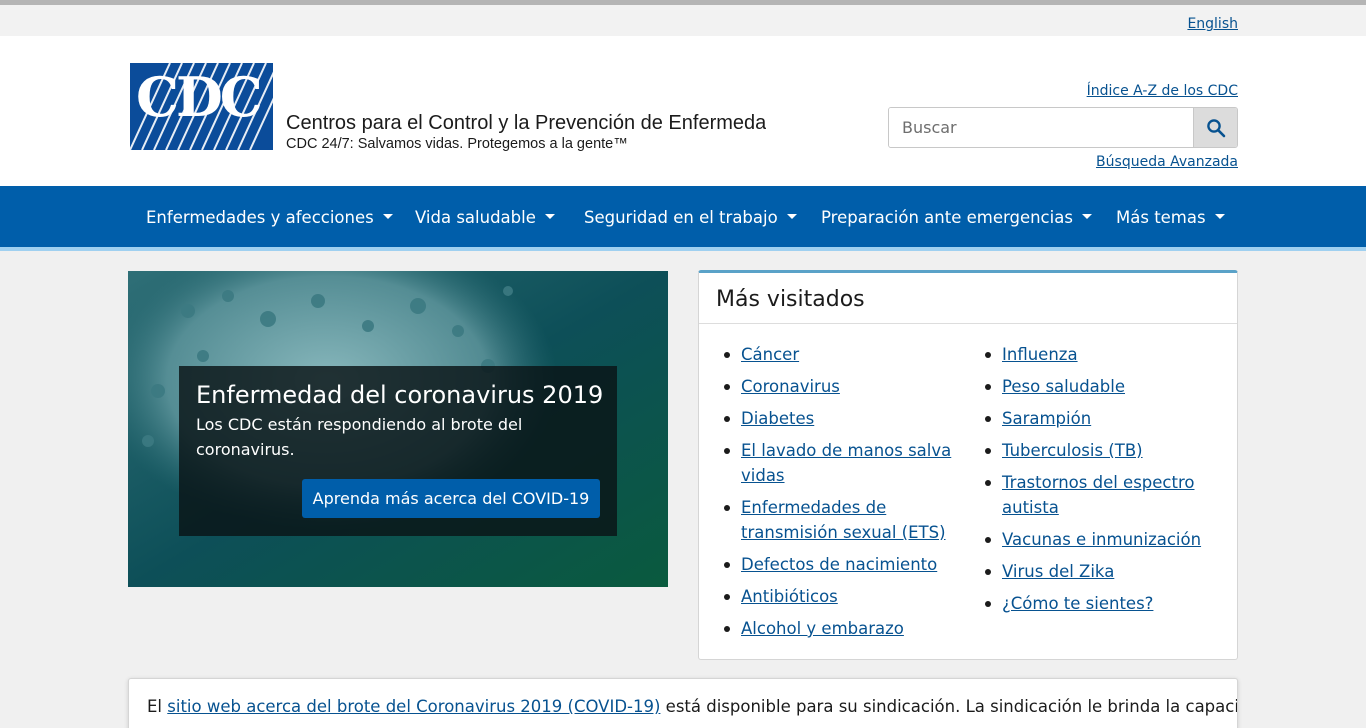  I want to click on list-item: Defectos de nacimiento, so click(842, 564).